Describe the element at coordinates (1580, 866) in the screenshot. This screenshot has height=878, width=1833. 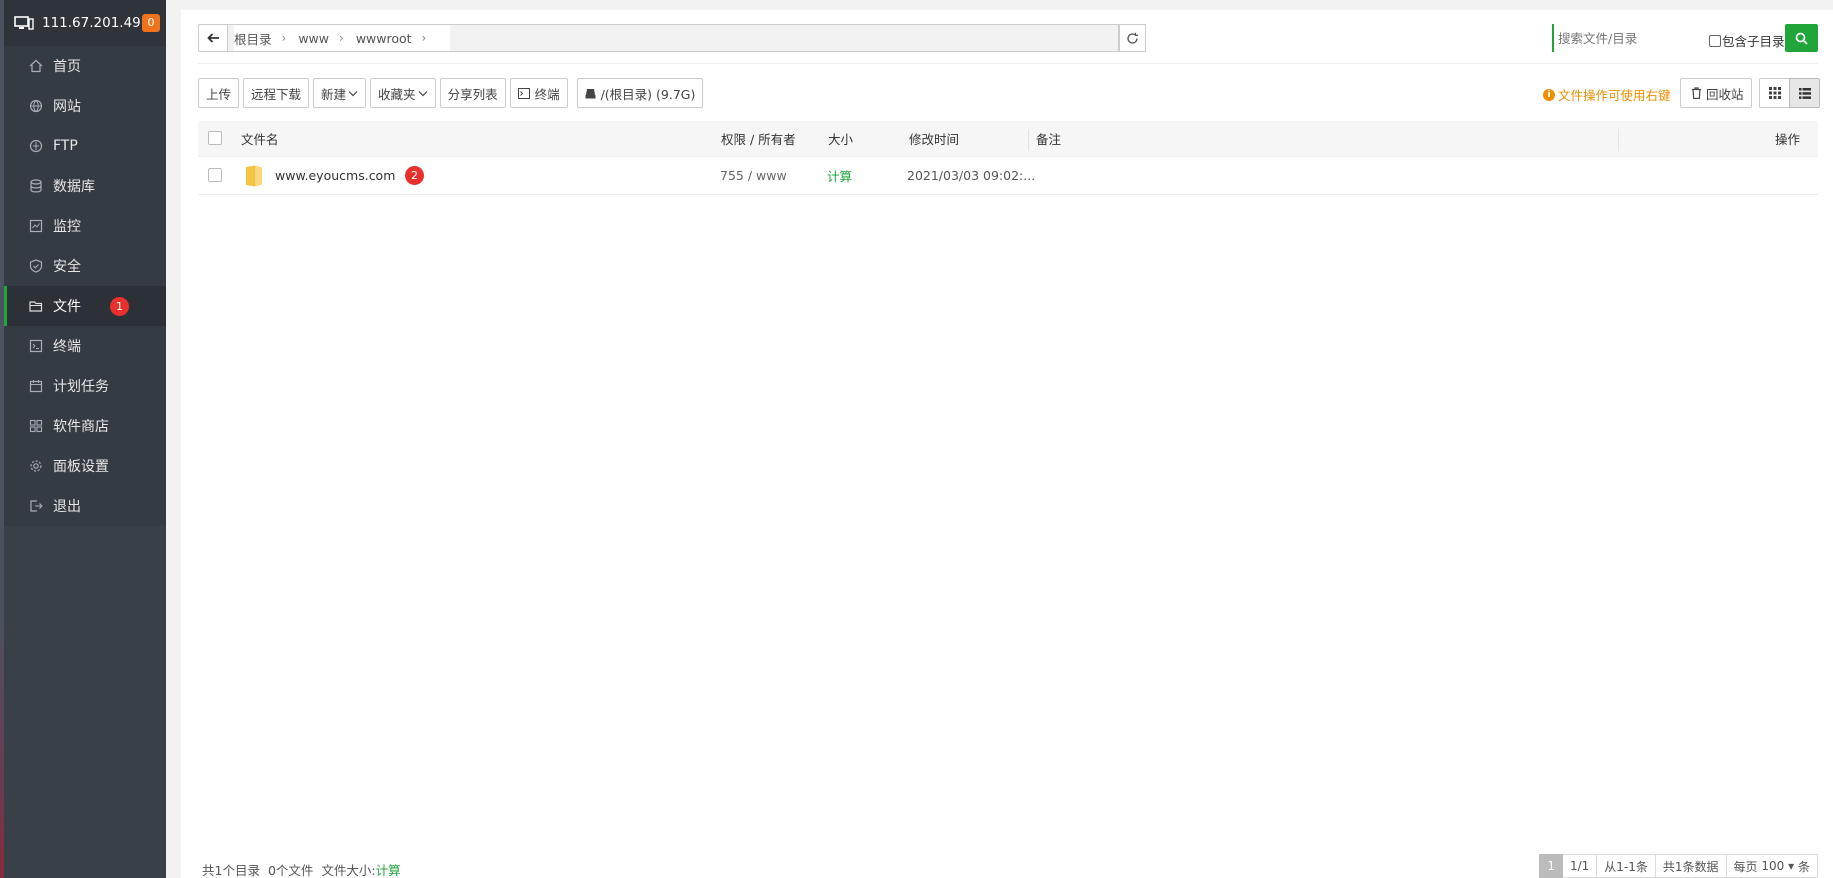
I see `page-count: 1/1` at that location.